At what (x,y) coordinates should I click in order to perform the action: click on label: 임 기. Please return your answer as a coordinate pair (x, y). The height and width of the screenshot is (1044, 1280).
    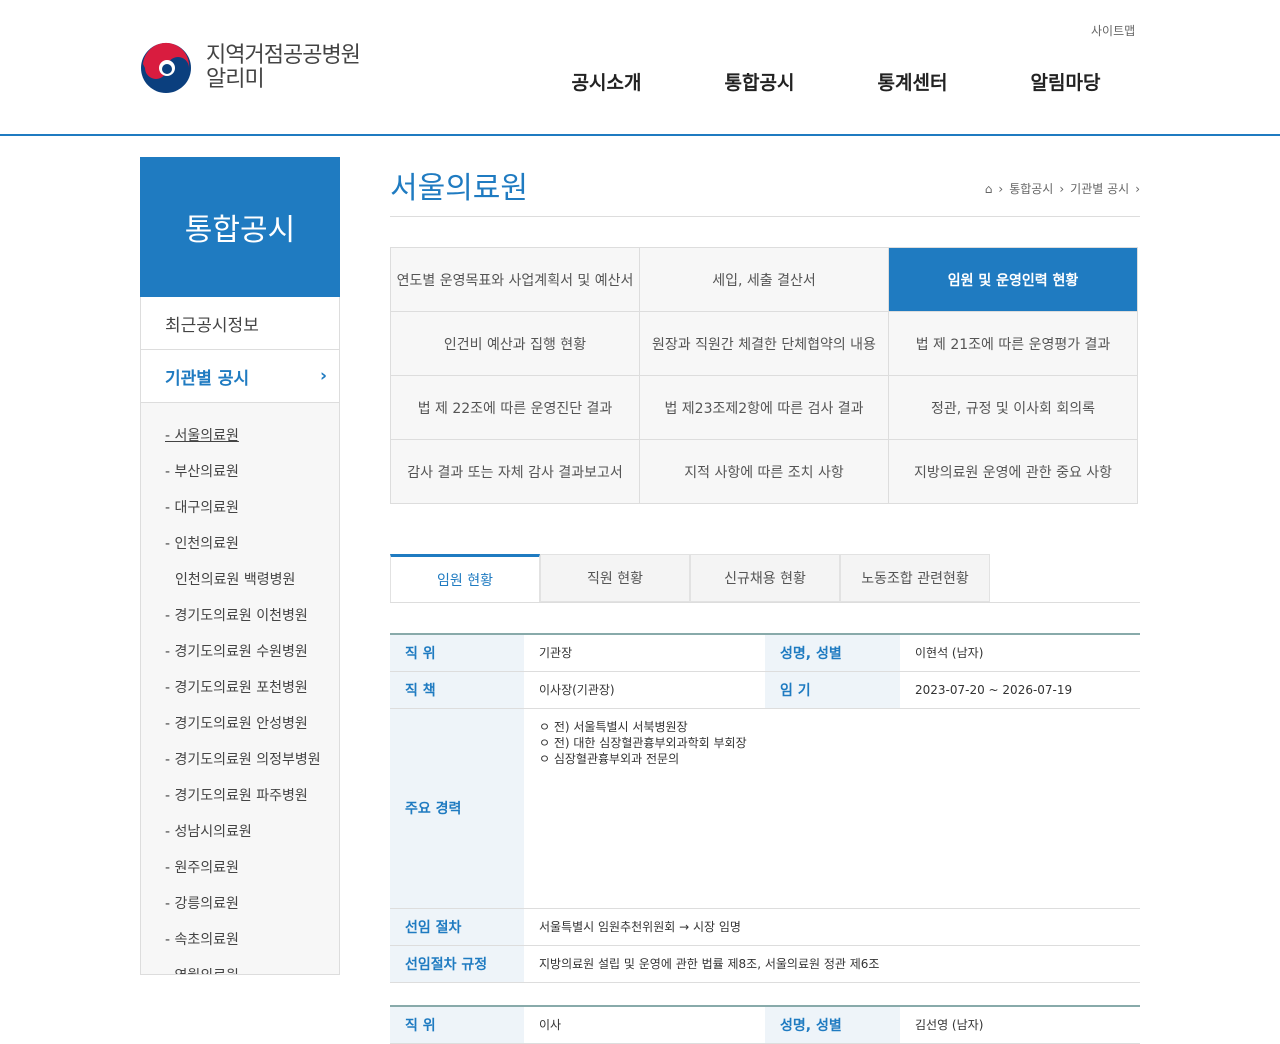
    Looking at the image, I should click on (832, 690).